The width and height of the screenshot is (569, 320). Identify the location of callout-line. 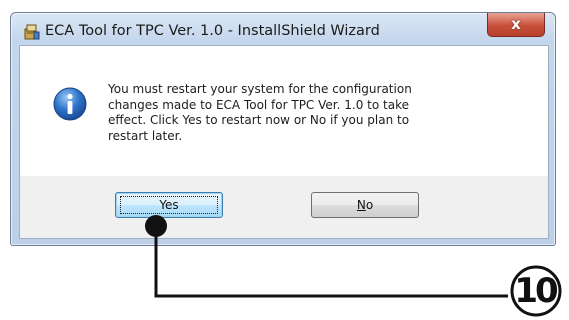
(331, 262).